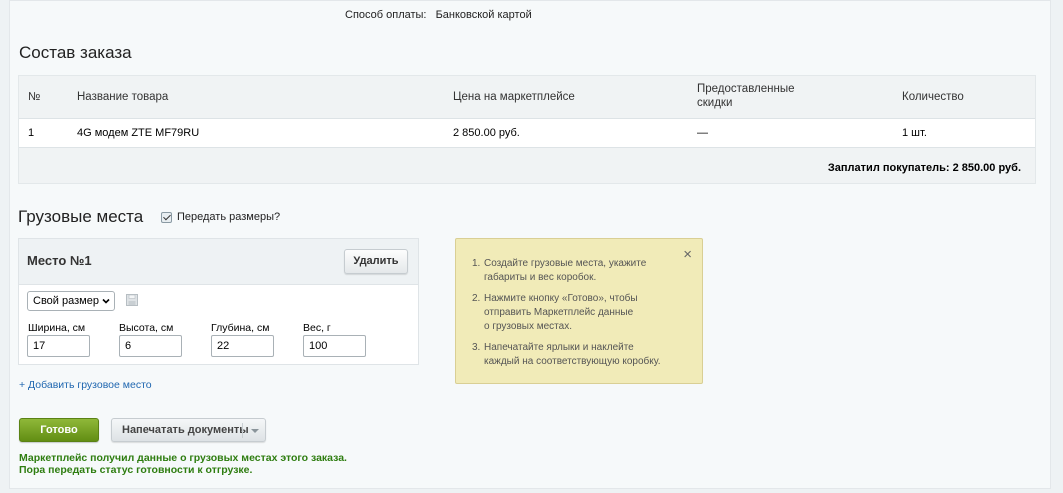  I want to click on height-input: 6, so click(150, 346).